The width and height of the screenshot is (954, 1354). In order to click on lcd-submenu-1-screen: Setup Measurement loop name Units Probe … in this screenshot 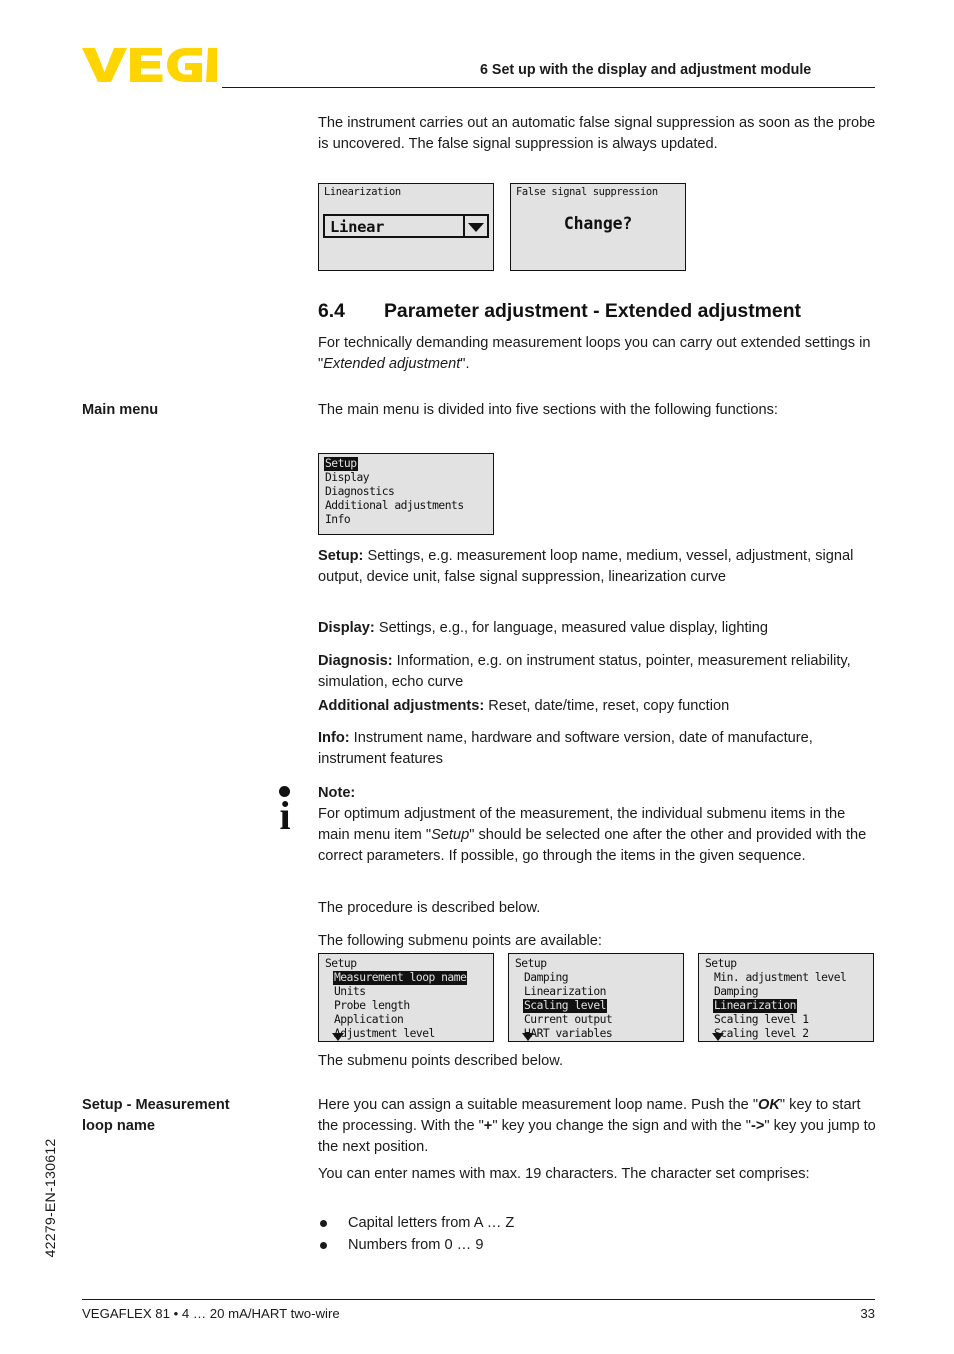, I will do `click(406, 997)`.